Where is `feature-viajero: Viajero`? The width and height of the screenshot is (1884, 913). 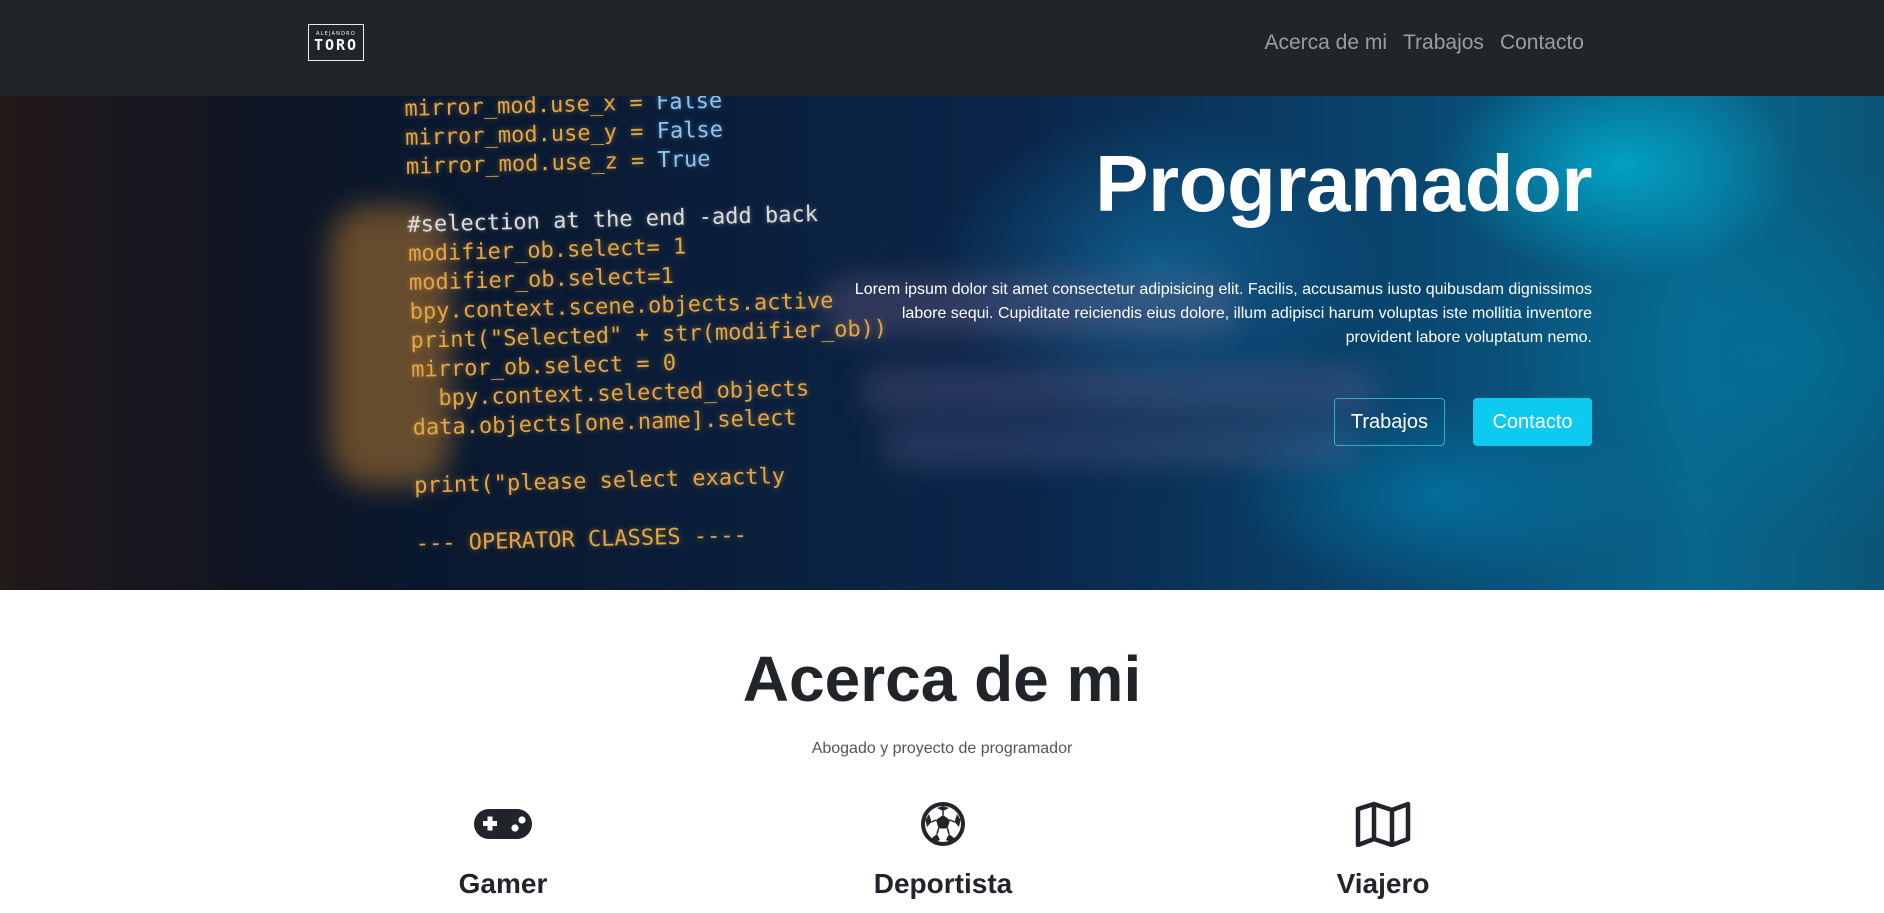
feature-viajero: Viajero is located at coordinates (1383, 850).